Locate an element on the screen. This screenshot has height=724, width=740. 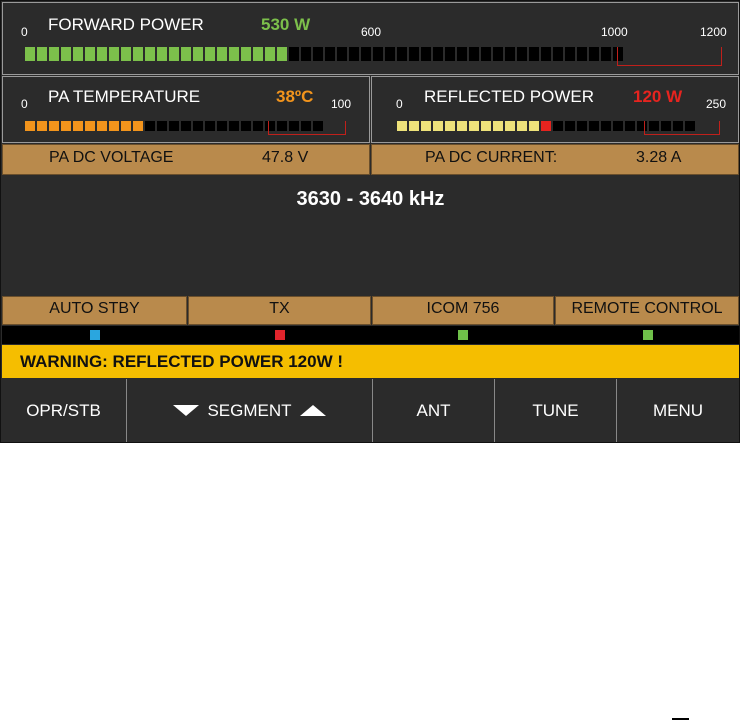
status-label: REMOTE CONTROL is located at coordinates (647, 308).